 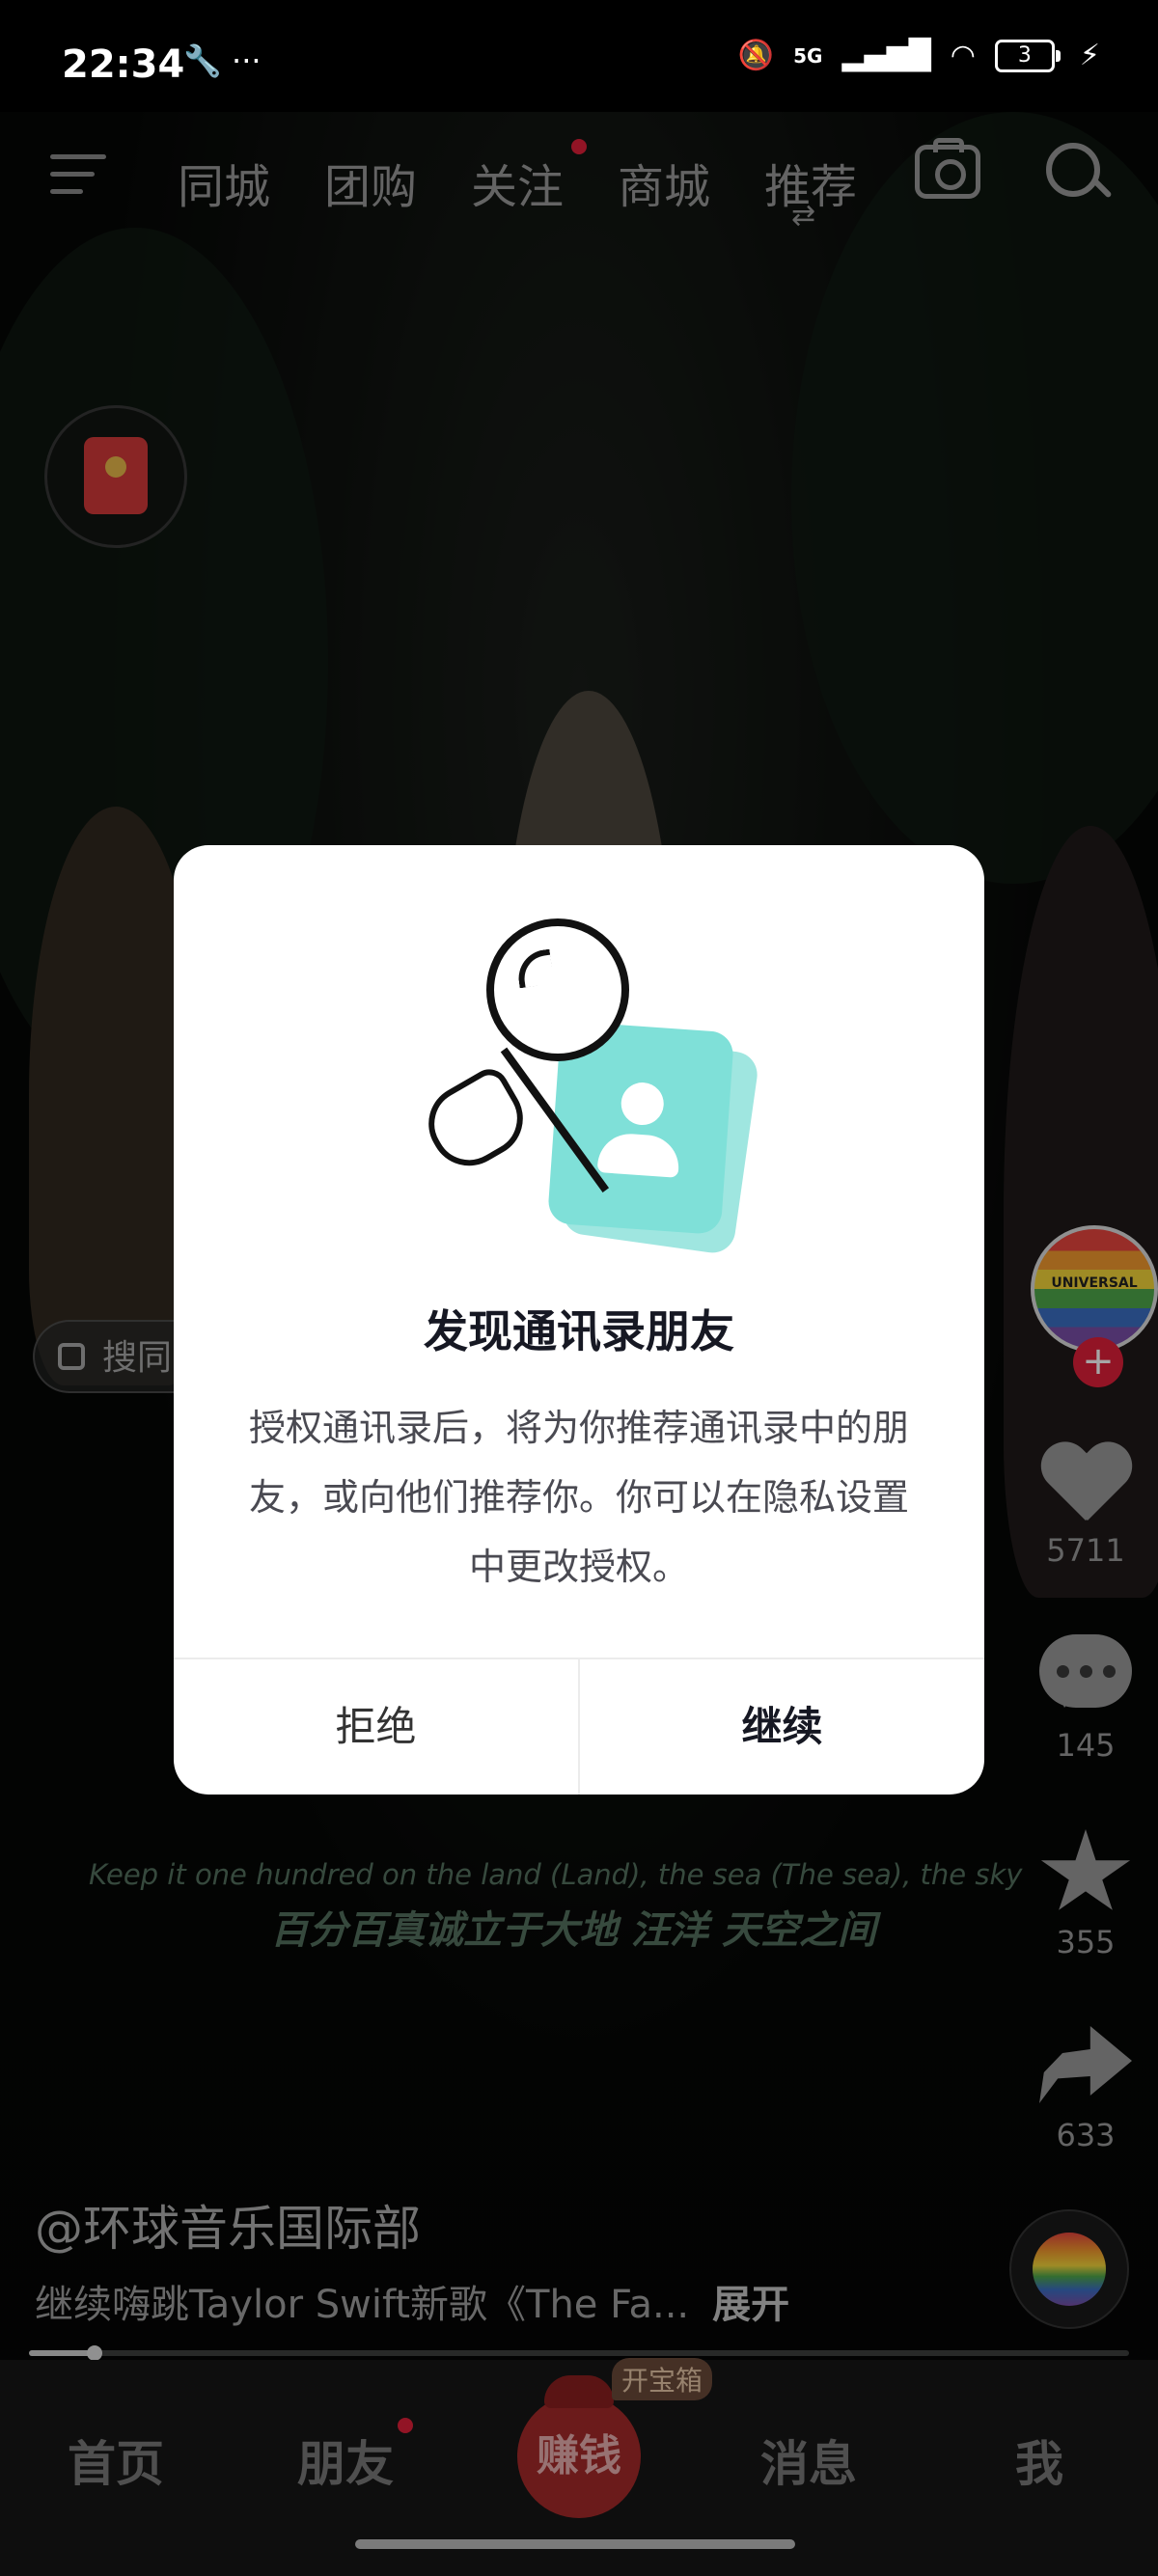 What do you see at coordinates (587, 1087) in the screenshot?
I see `contacts-illustration` at bounding box center [587, 1087].